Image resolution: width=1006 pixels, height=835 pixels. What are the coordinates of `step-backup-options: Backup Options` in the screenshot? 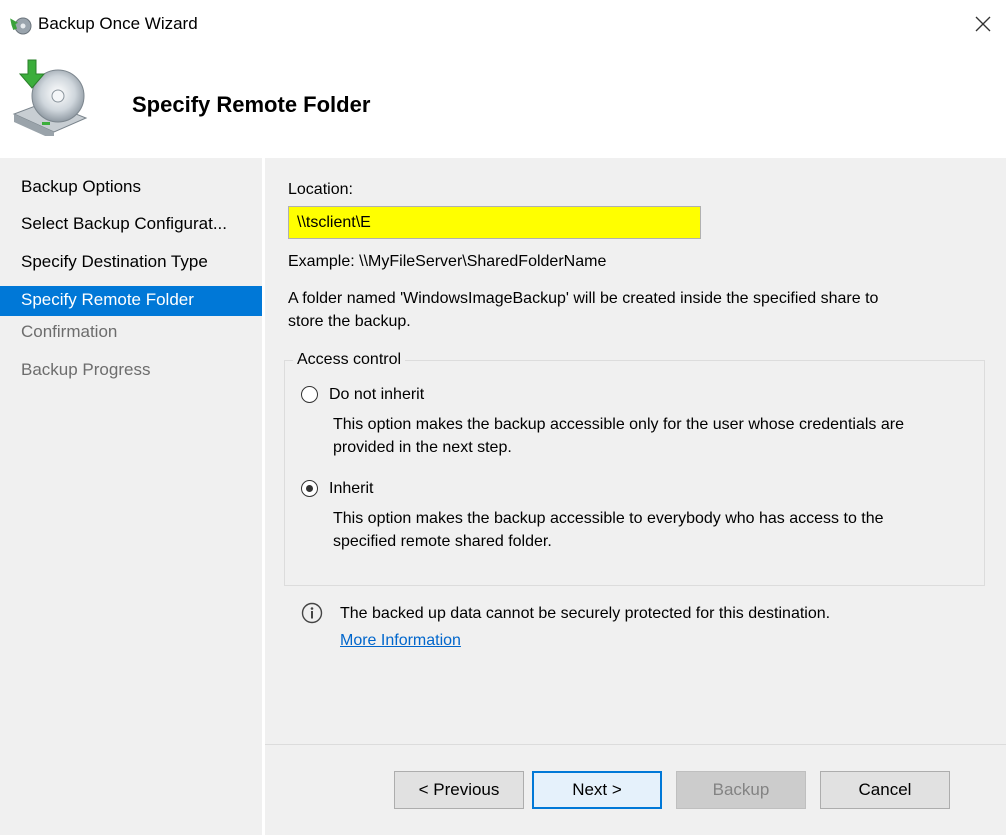 It's located at (81, 186).